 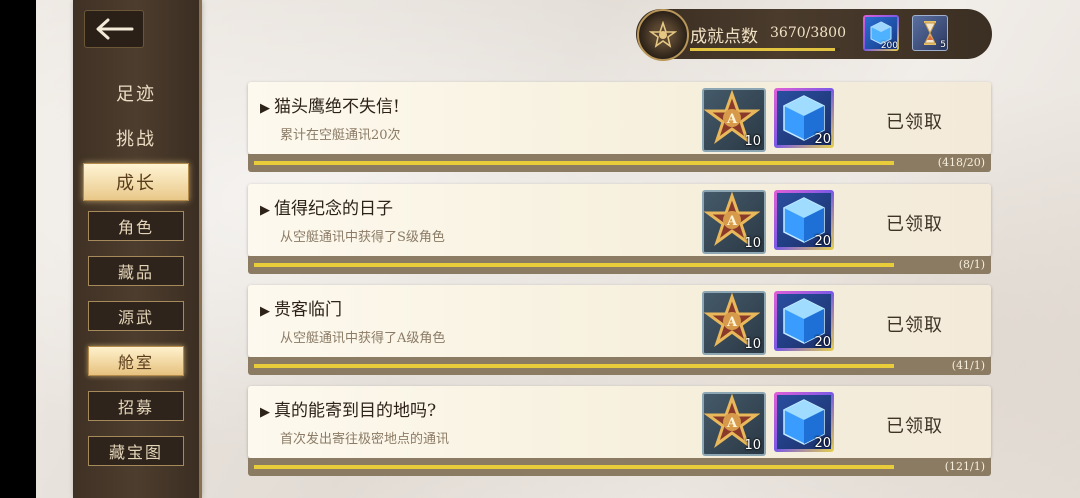 What do you see at coordinates (136, 316) in the screenshot?
I see `subnav-weapon: 源武` at bounding box center [136, 316].